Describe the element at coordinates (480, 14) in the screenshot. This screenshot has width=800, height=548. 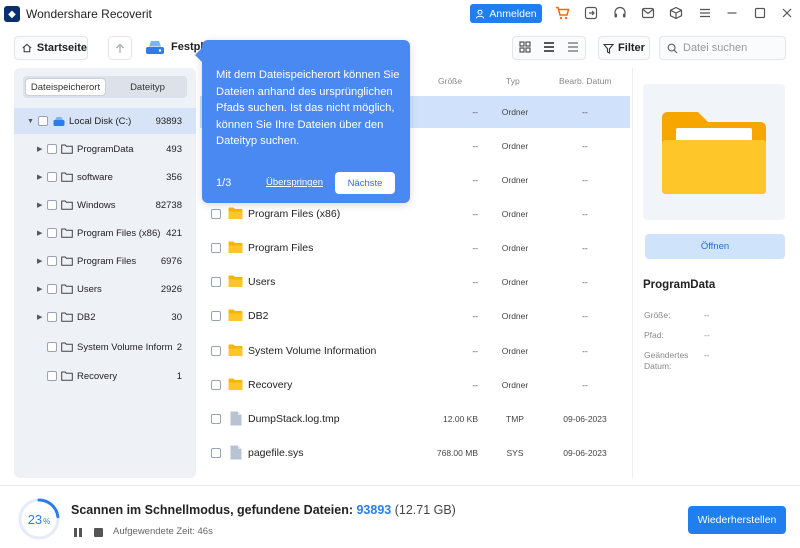
I see `user-icon` at that location.